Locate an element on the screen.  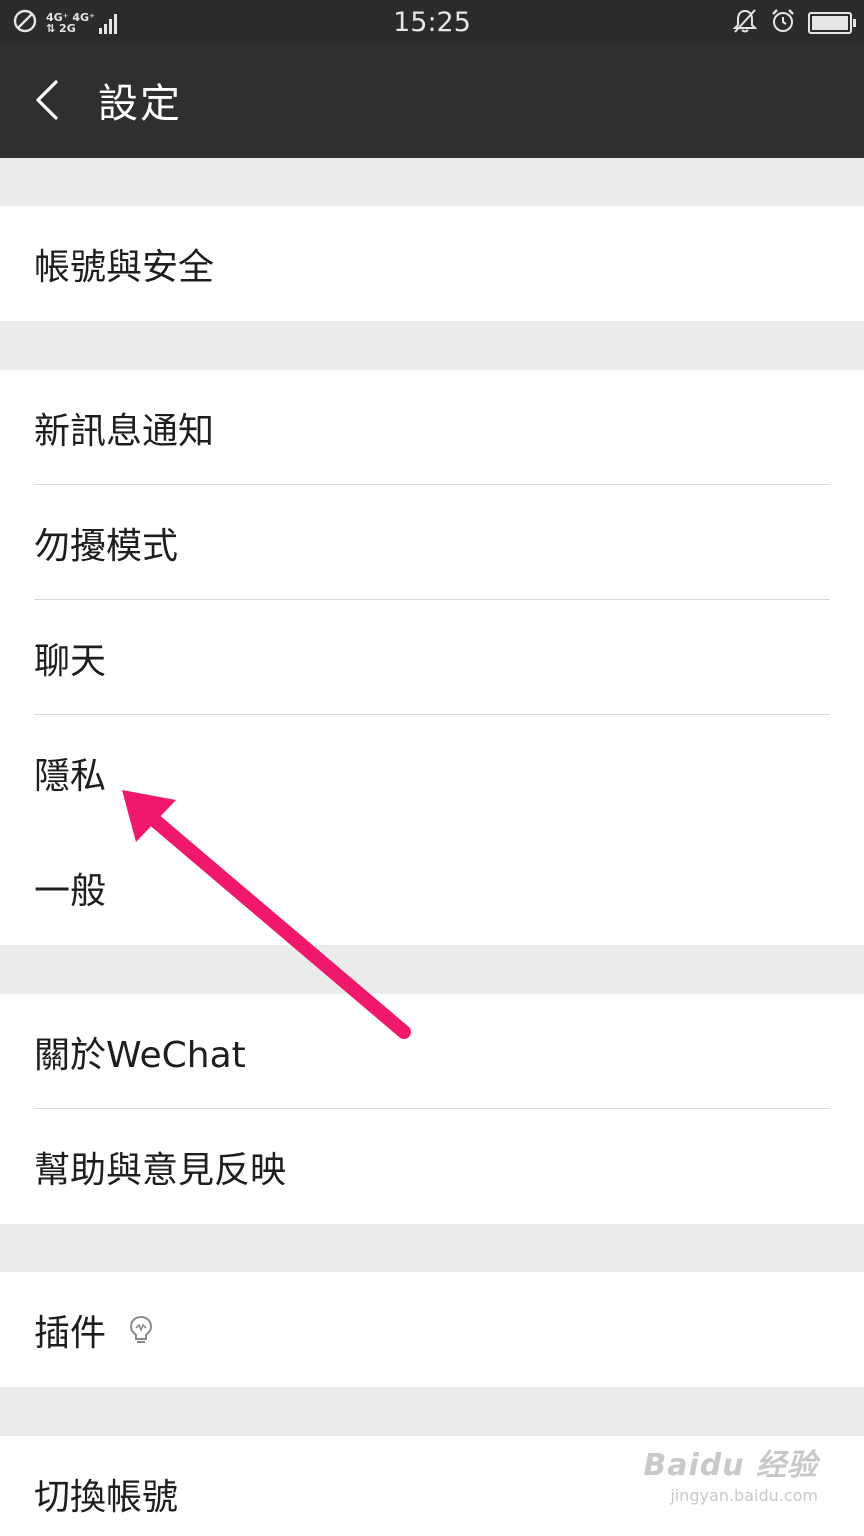
settings-item-label: 插件 is located at coordinates (70, 1333).